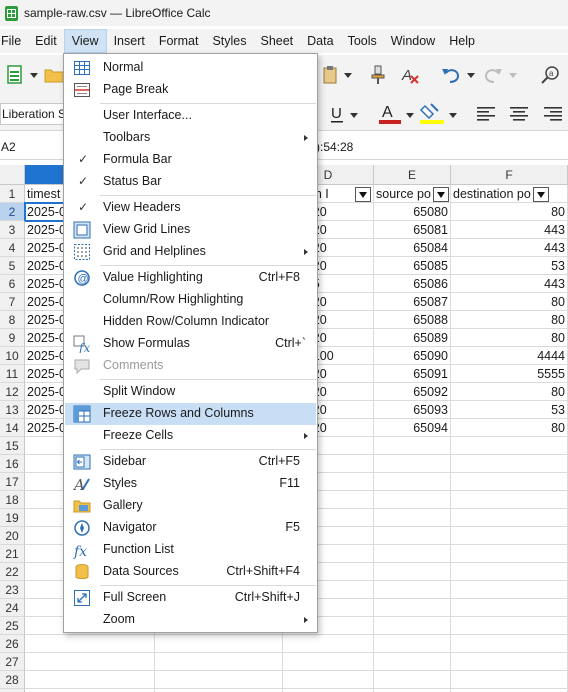 The image size is (568, 692). What do you see at coordinates (12, 410) in the screenshot?
I see `row-header: 13` at bounding box center [12, 410].